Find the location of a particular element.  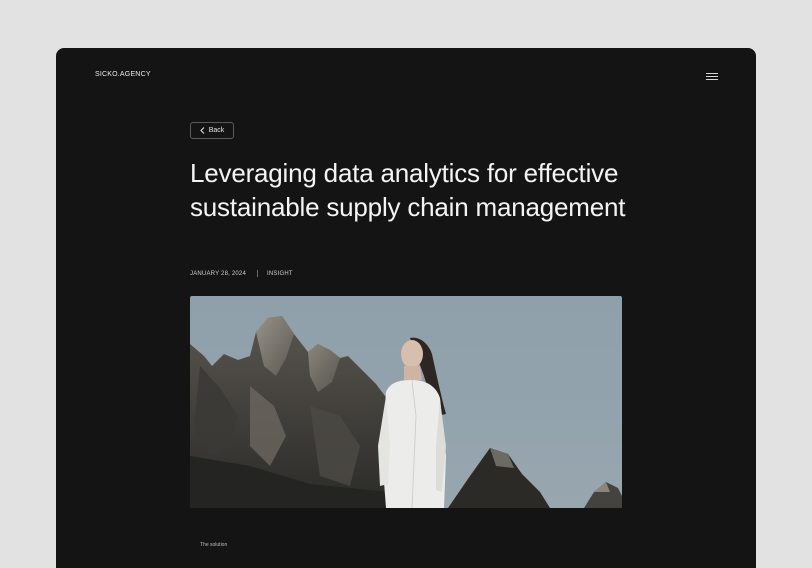

article-meta: JANUARY 28, 2024 INSIGHT is located at coordinates (241, 273).